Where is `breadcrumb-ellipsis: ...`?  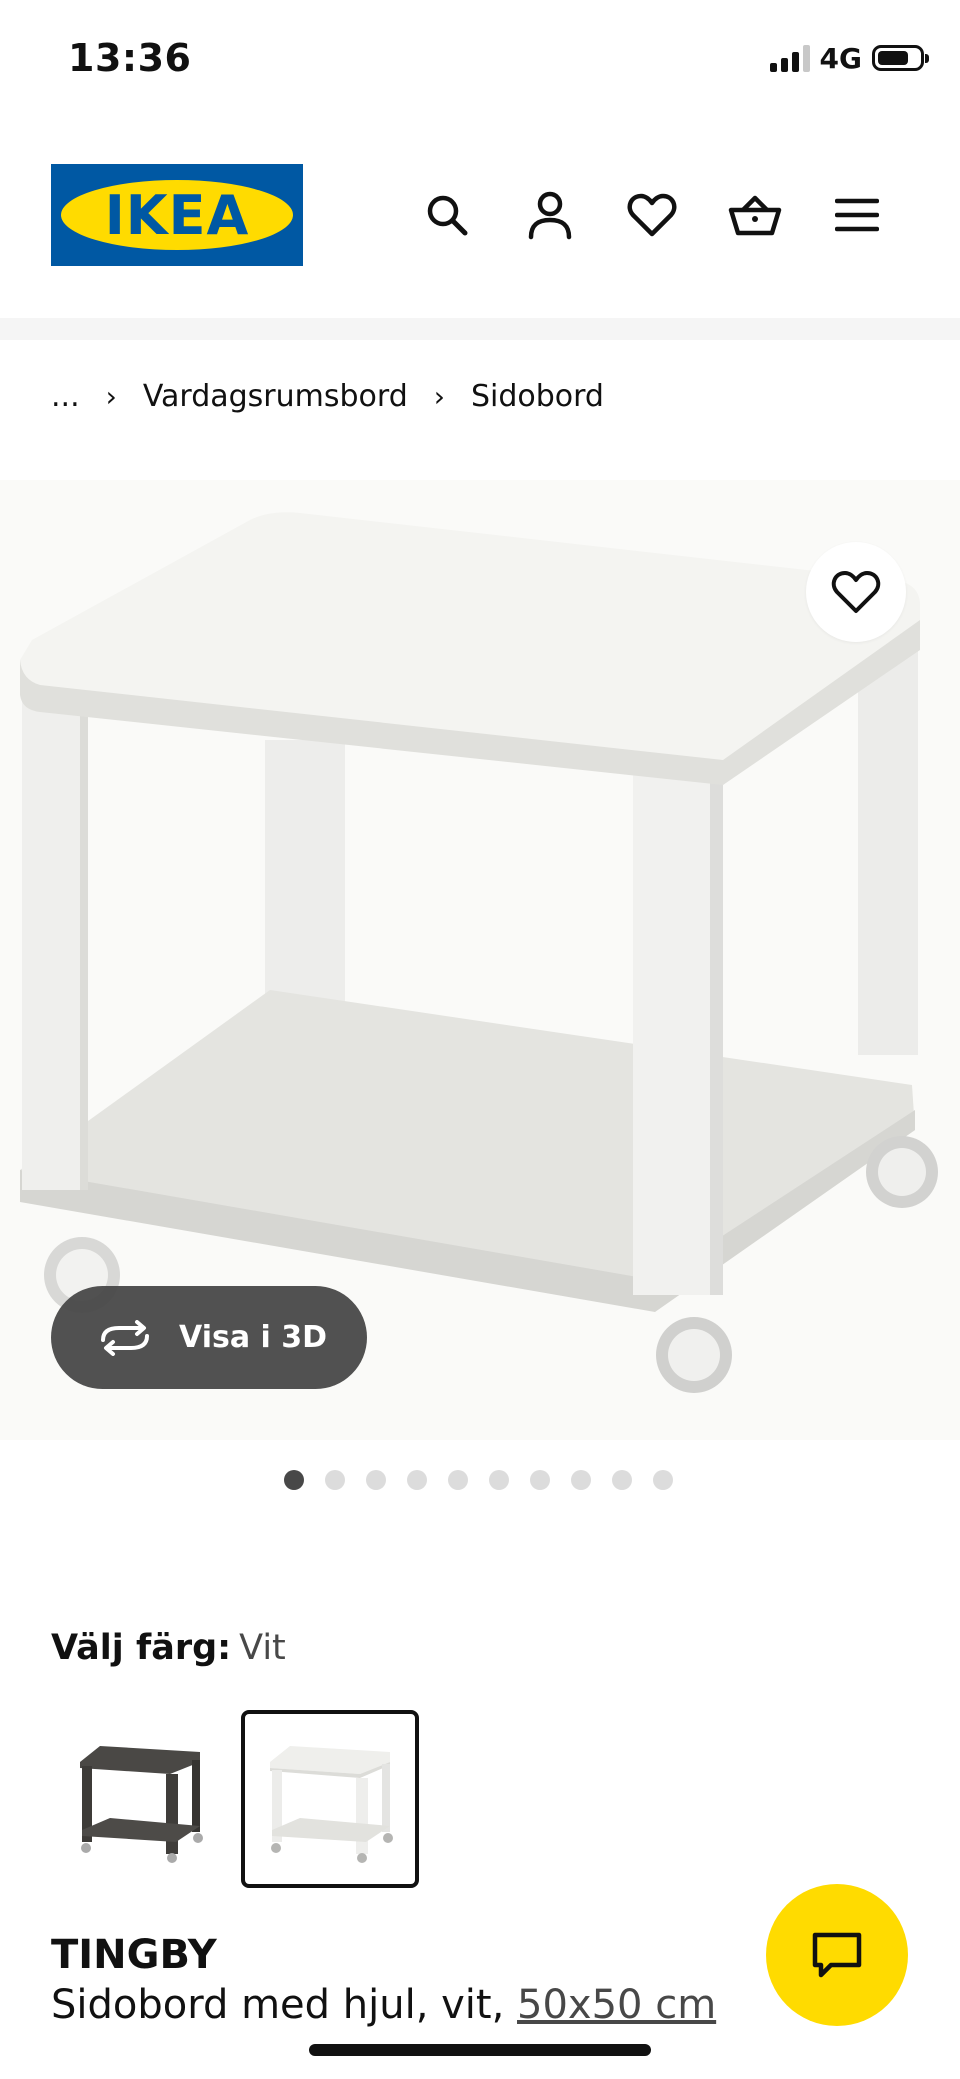
breadcrumb-ellipsis: ... is located at coordinates (65, 396).